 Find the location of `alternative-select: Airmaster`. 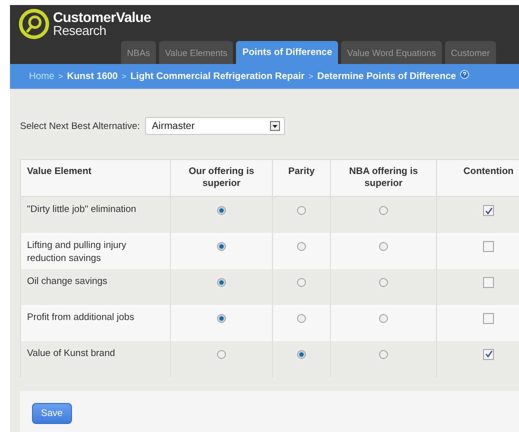

alternative-select: Airmaster is located at coordinates (214, 126).